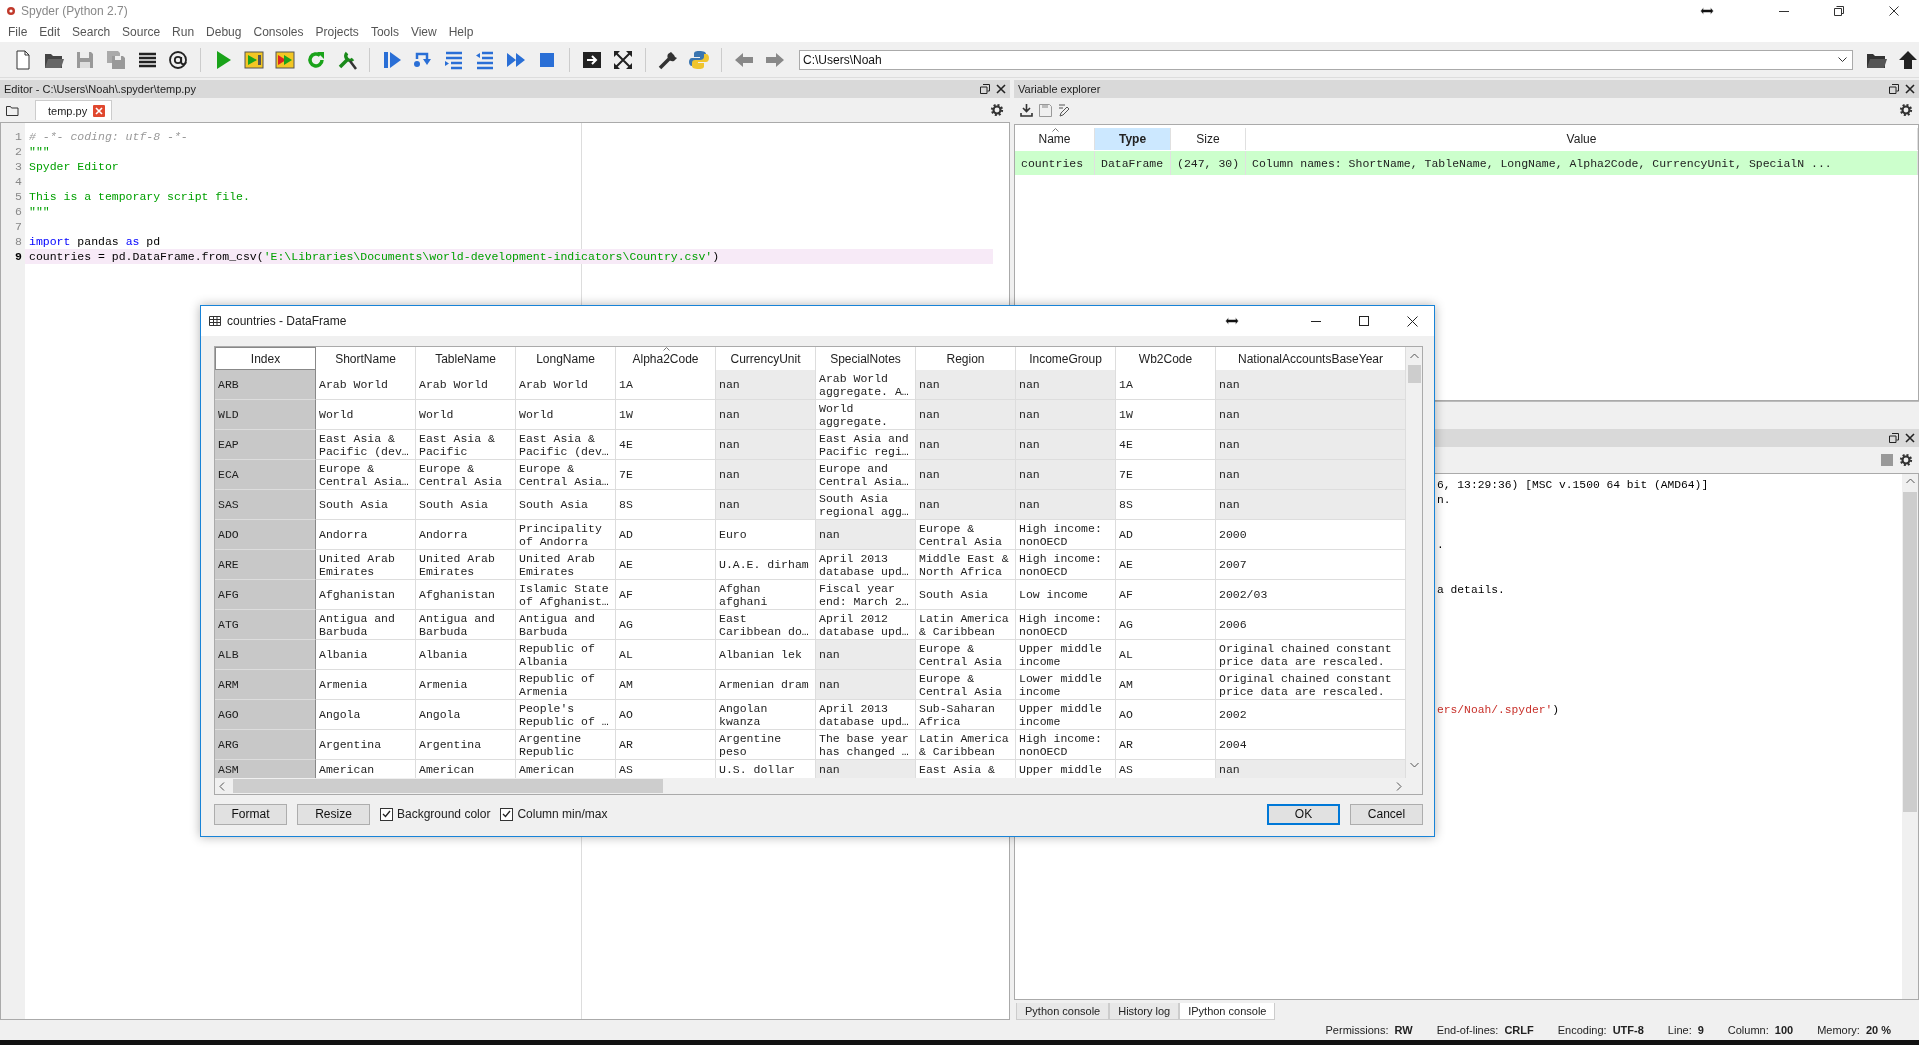  I want to click on up-arrow-icon, so click(1908, 59).